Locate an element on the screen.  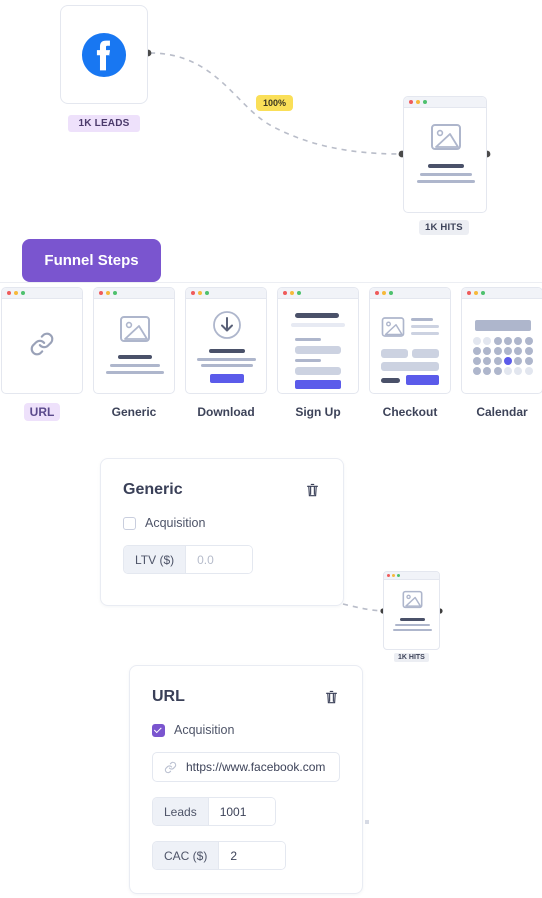
url-address-field: https://www.facebook.com is located at coordinates (246, 767).